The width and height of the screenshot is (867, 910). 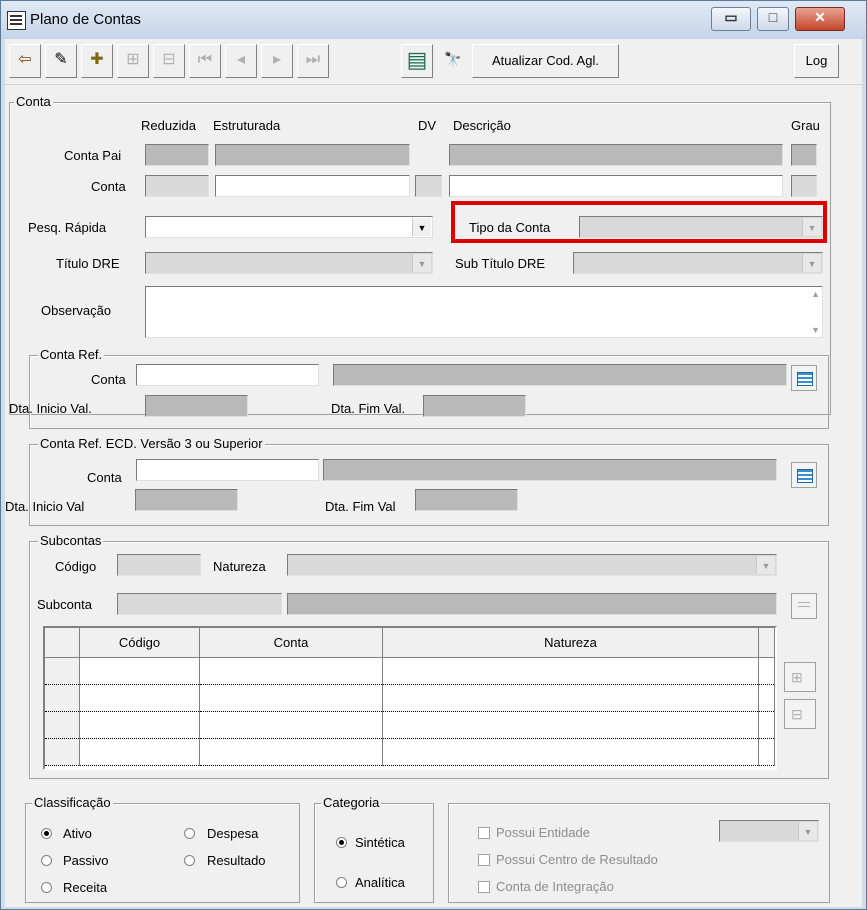 I want to click on add-subconta-button: ⊞, so click(x=800, y=677).